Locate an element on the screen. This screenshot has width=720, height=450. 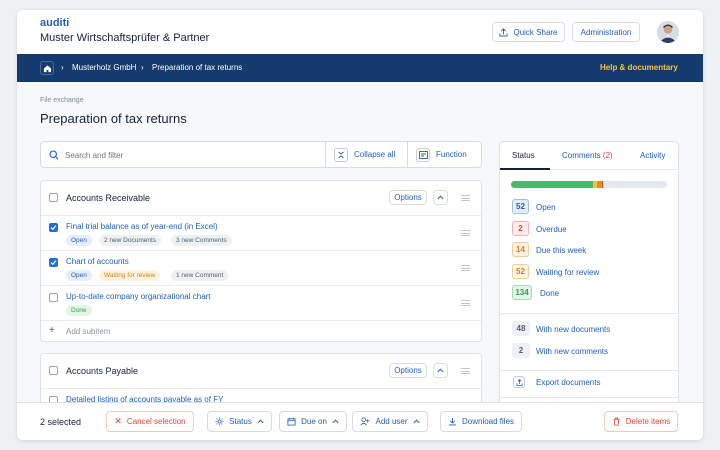
export-documents-button: Export documents is located at coordinates (589, 382).